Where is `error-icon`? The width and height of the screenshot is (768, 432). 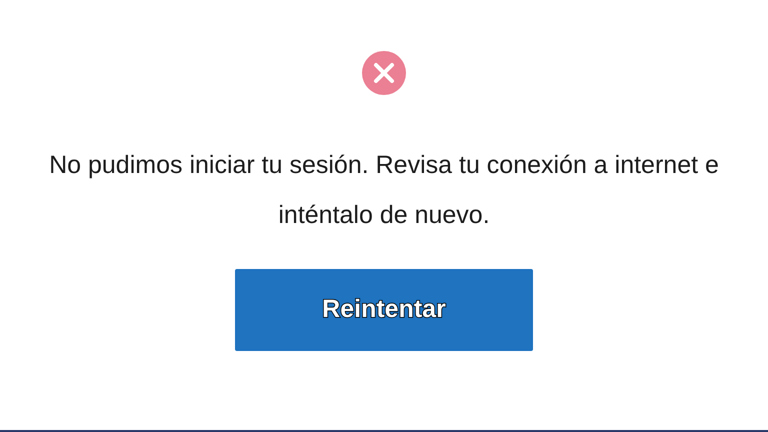
error-icon is located at coordinates (384, 73).